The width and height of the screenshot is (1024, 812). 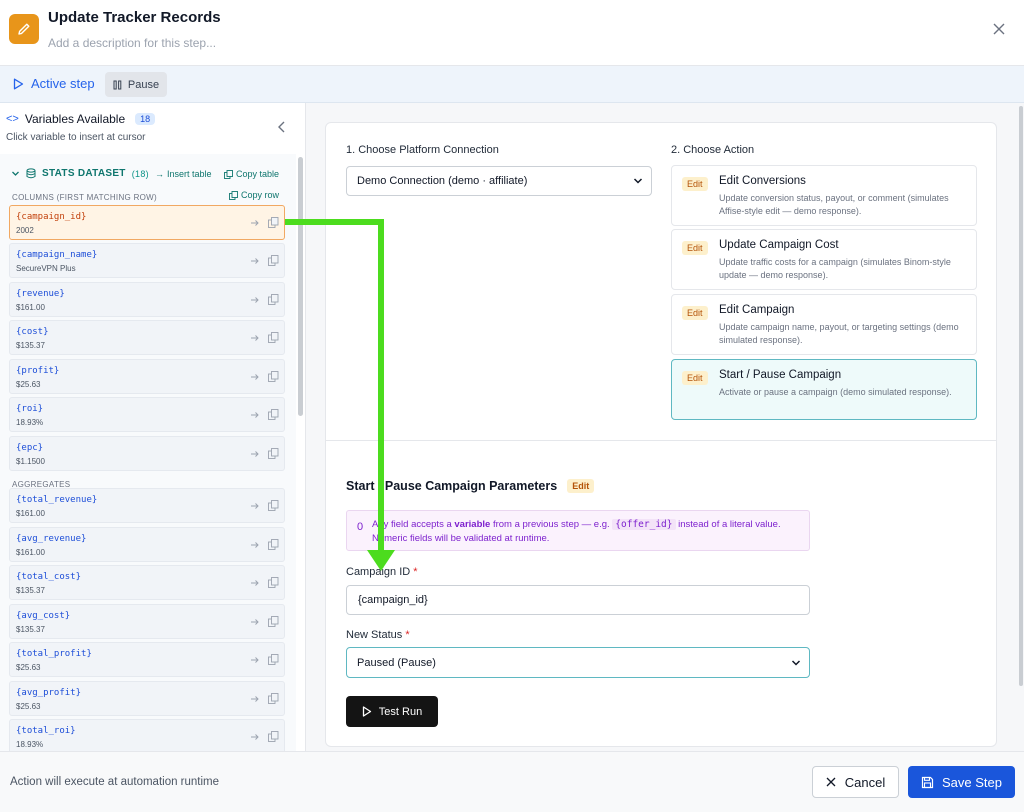 What do you see at coordinates (84, 197) in the screenshot?
I see `columns-section-label: COLUMNS (FIRST MATCHING ROW)` at bounding box center [84, 197].